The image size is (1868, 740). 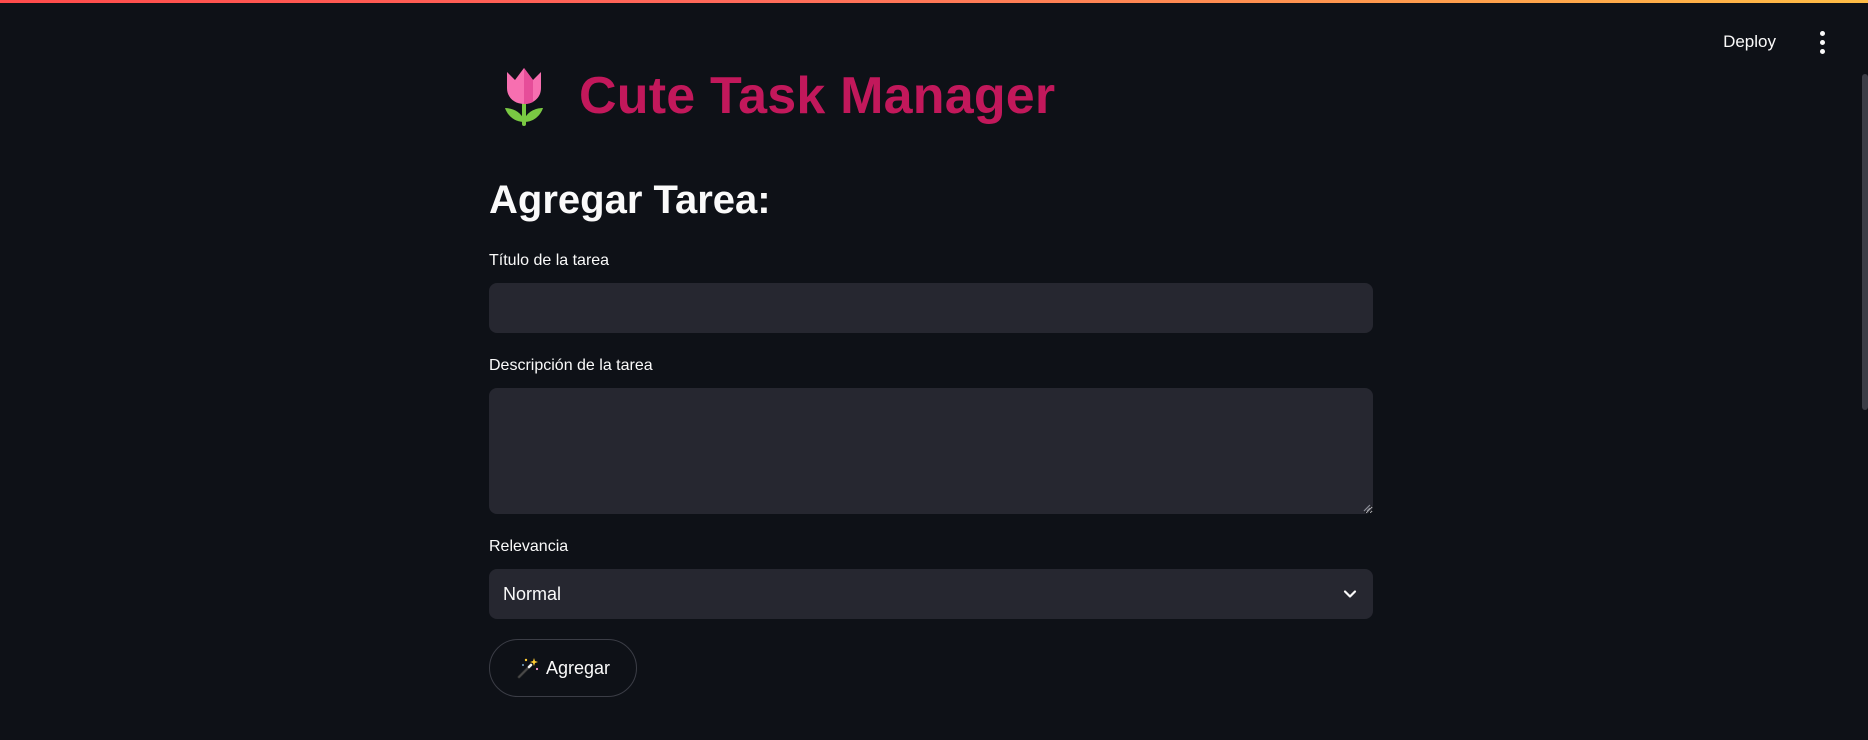 I want to click on task-title-input, so click(x=931, y=308).